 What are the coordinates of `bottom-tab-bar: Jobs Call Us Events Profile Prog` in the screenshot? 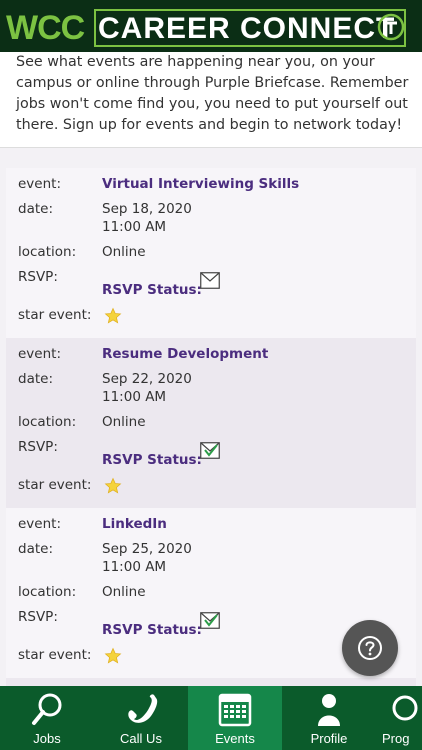 It's located at (211, 718).